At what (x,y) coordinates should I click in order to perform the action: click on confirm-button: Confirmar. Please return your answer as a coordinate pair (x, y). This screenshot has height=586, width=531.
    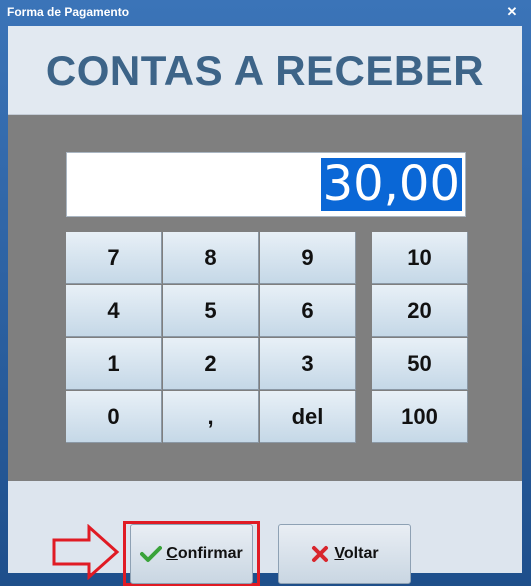
    Looking at the image, I should click on (191, 554).